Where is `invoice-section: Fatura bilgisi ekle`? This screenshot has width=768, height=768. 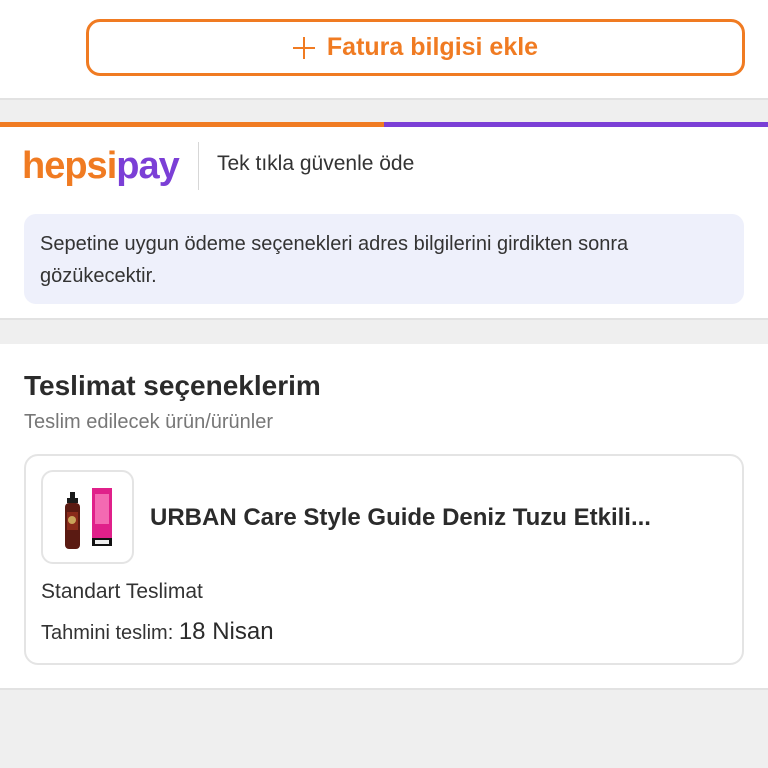 invoice-section: Fatura bilgisi ekle is located at coordinates (384, 50).